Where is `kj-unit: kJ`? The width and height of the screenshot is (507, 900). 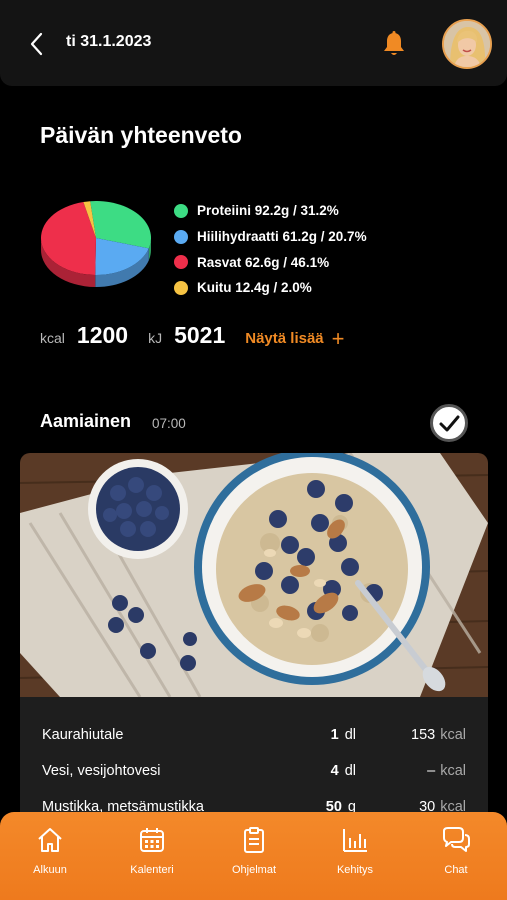
kj-unit: kJ is located at coordinates (155, 338).